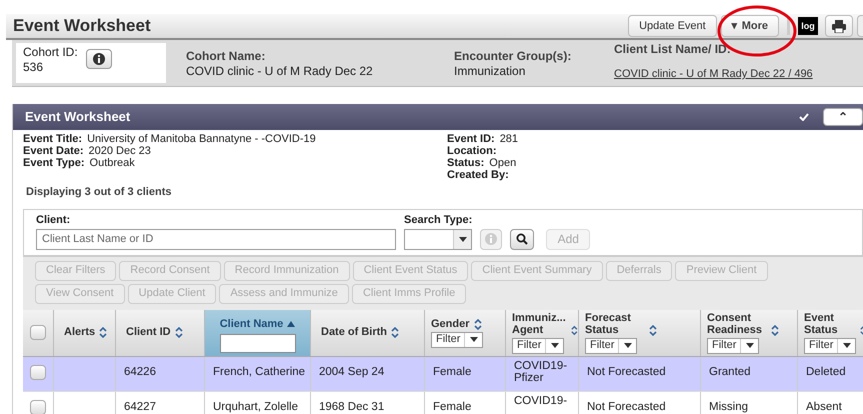 The image size is (863, 414). Describe the element at coordinates (808, 26) in the screenshot. I see `log-icon: log` at that location.